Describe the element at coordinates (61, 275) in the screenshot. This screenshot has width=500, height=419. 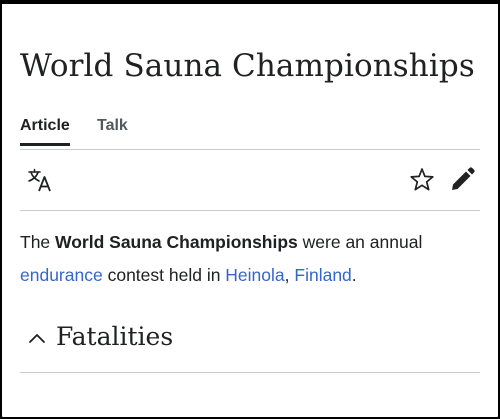
I see `link-endurance: endurance` at that location.